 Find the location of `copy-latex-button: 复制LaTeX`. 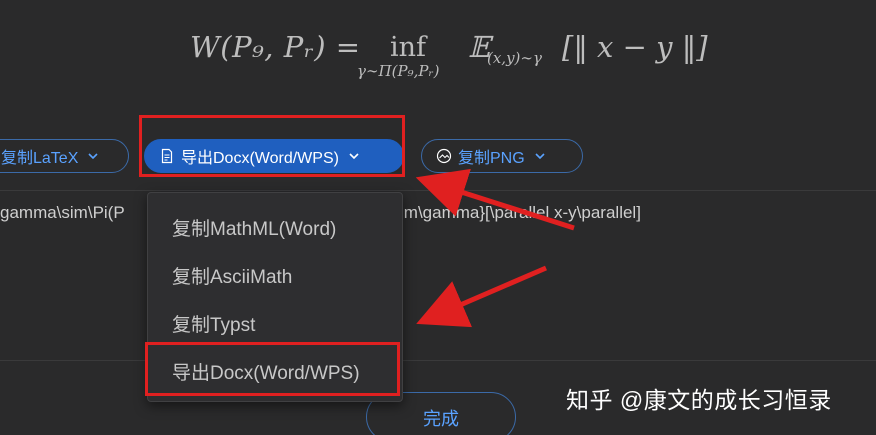

copy-latex-button: 复制LaTeX is located at coordinates (64, 156).